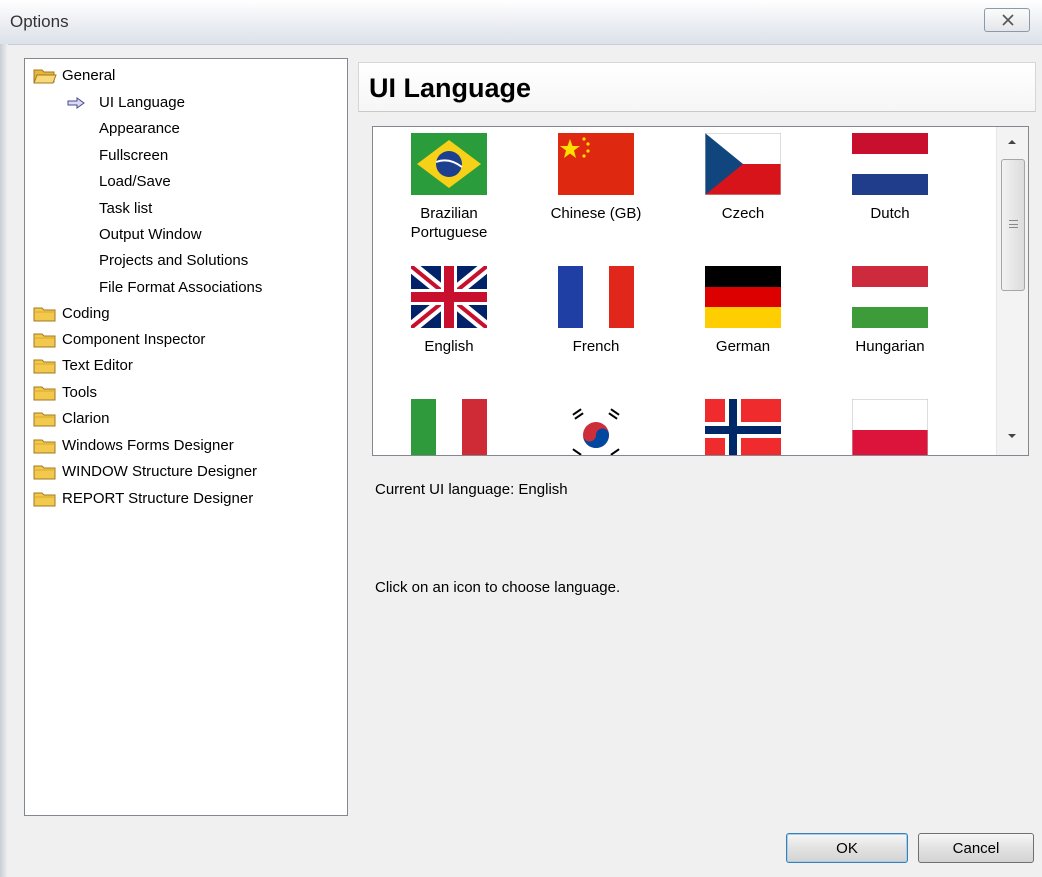  Describe the element at coordinates (890, 164) in the screenshot. I see `netherlands-flag-icon` at that location.